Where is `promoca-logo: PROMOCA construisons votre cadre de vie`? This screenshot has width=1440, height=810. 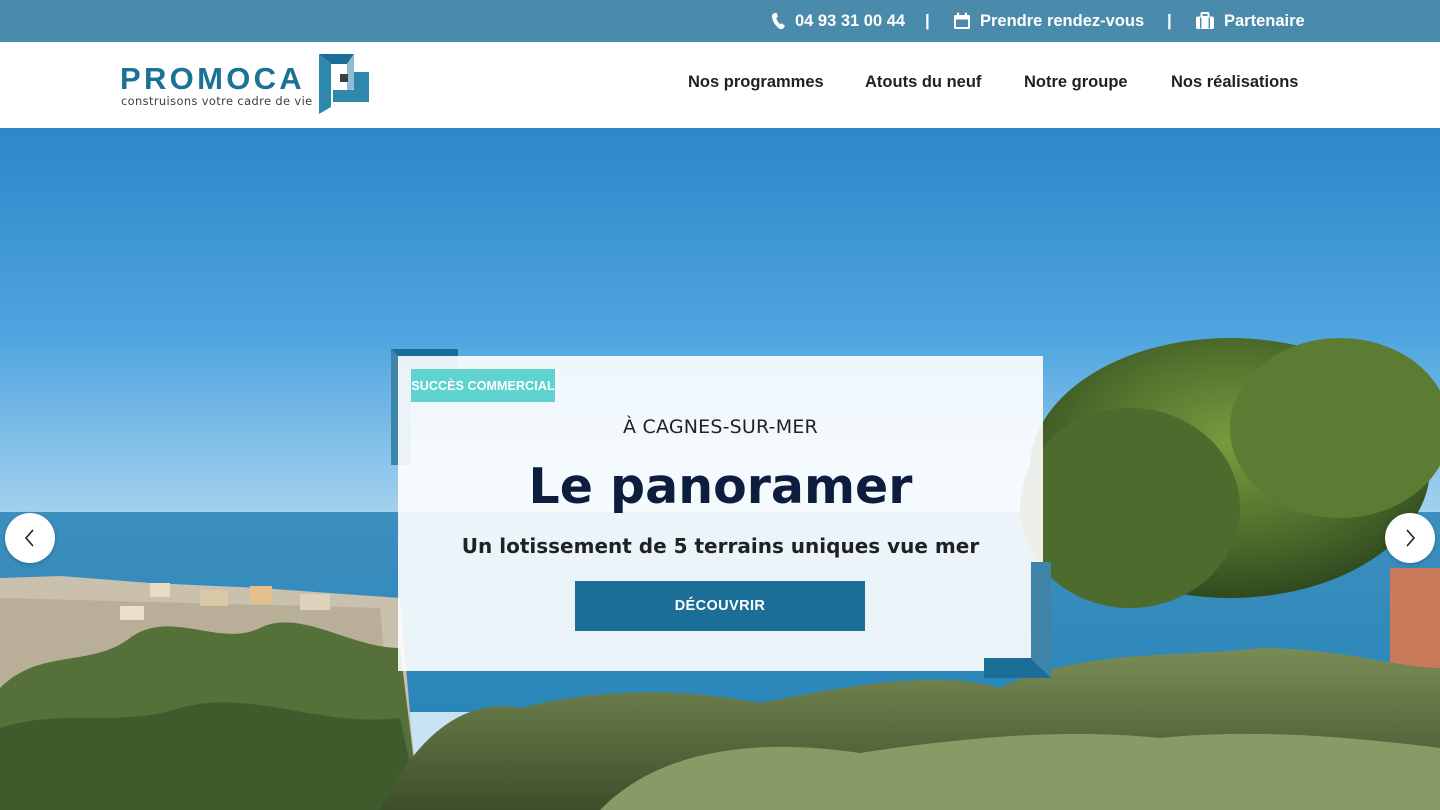 promoca-logo: PROMOCA construisons votre cadre de vie is located at coordinates (246, 85).